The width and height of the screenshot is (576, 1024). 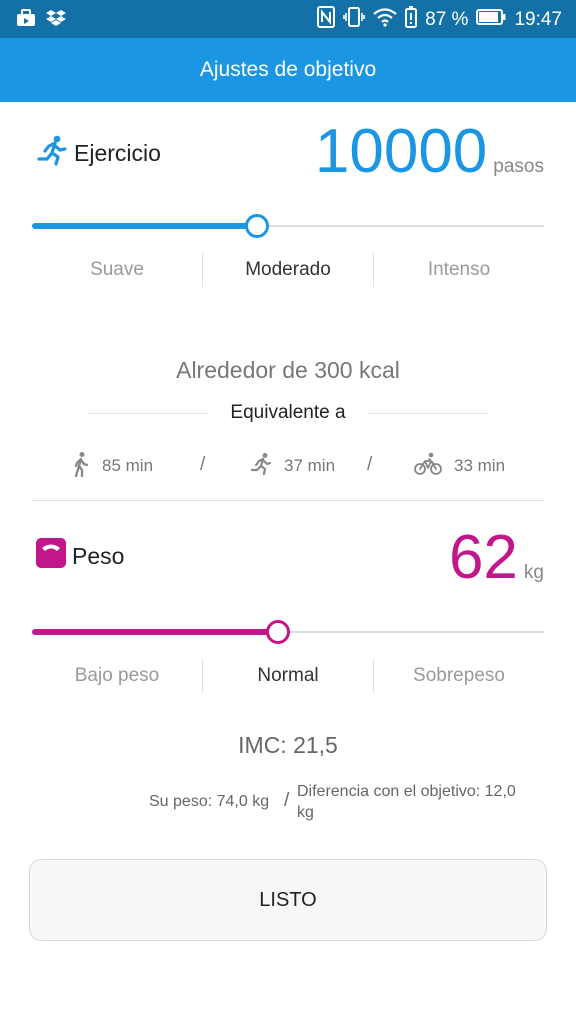 I want to click on nfc-icon, so click(x=326, y=20).